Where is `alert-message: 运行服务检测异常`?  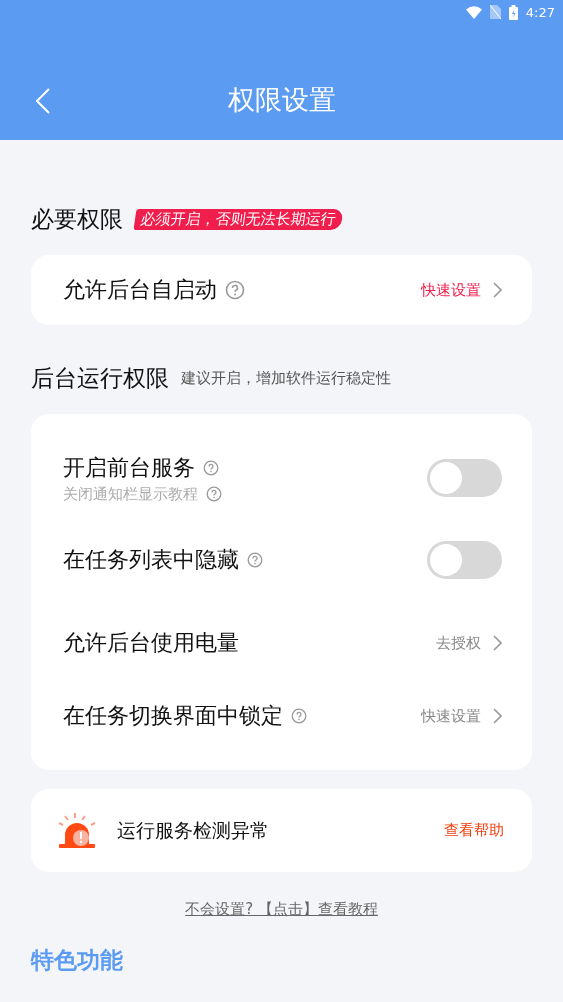
alert-message: 运行服务检测异常 is located at coordinates (193, 830).